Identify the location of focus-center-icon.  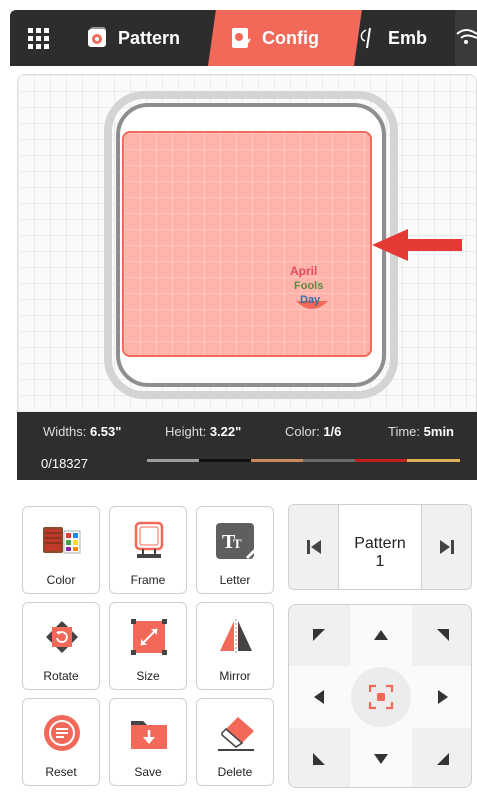
(381, 697).